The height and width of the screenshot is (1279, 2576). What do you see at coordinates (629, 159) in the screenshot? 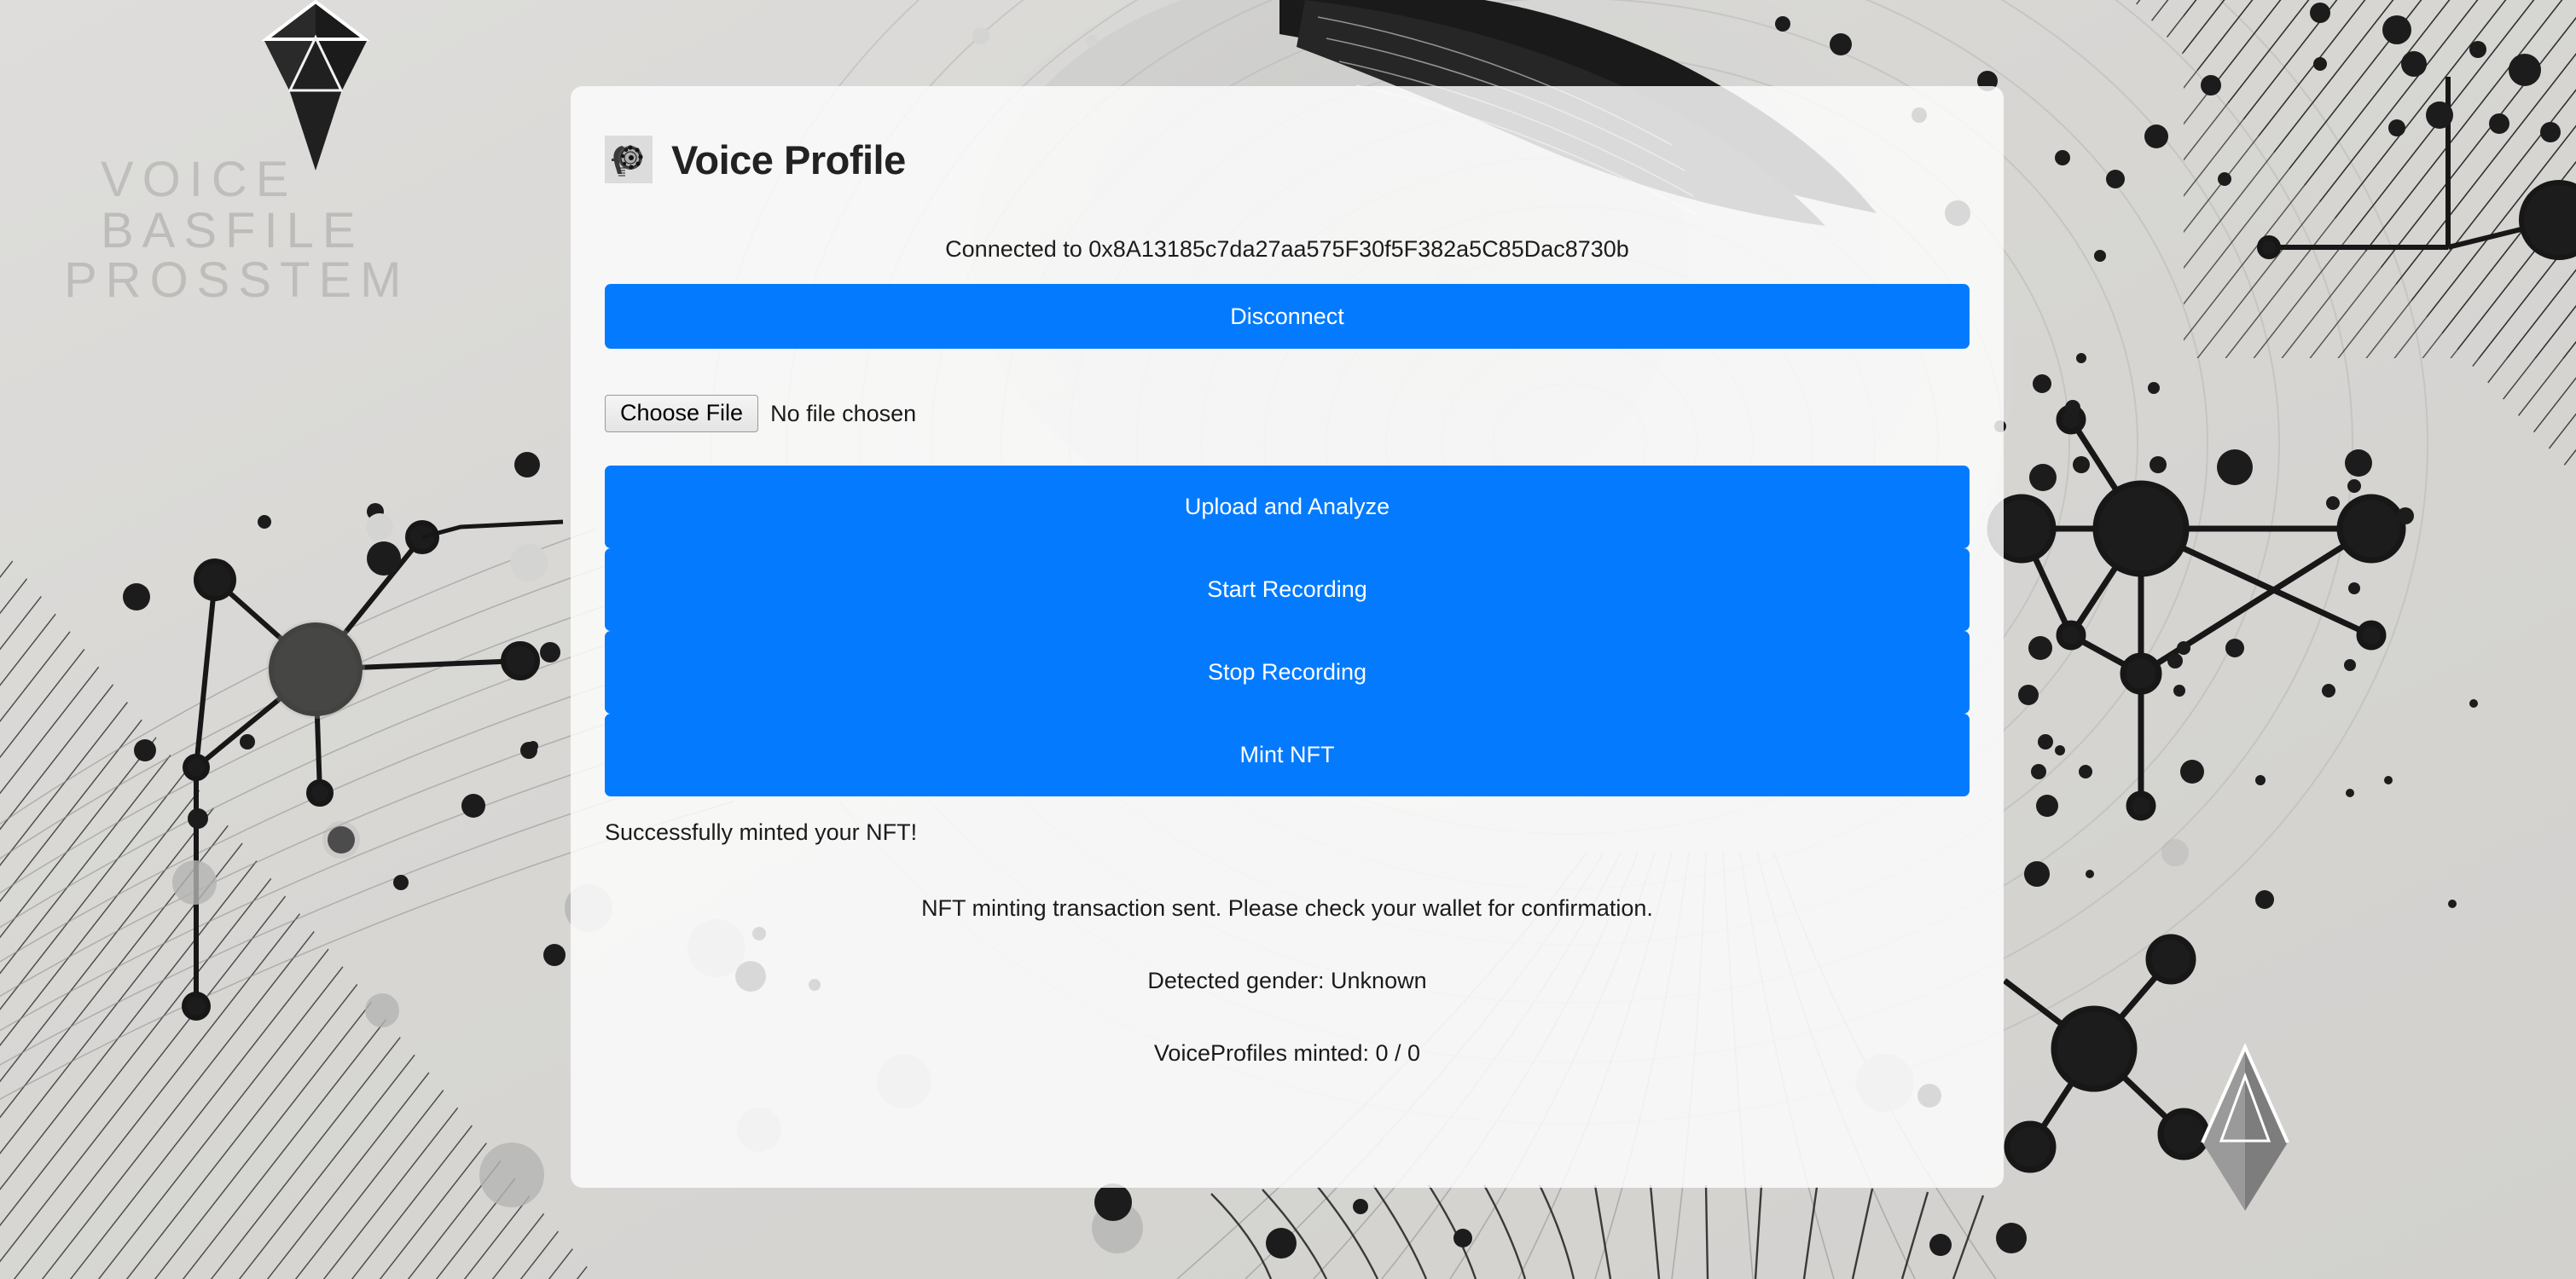
I see `brain-head-circuit-icon` at bounding box center [629, 159].